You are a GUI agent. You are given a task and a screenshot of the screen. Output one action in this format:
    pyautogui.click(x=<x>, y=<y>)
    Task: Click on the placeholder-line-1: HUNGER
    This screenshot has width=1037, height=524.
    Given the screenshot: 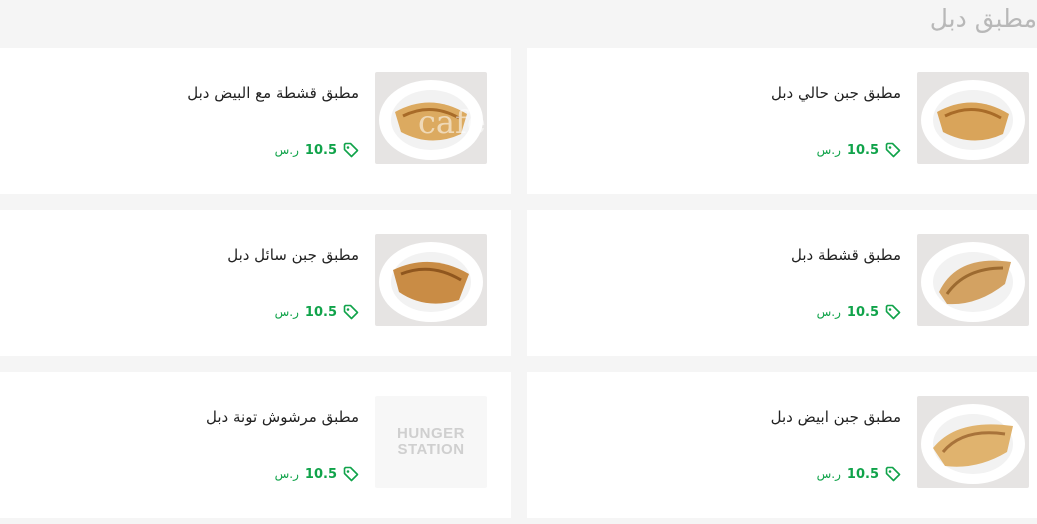 What is the action you would take?
    pyautogui.click(x=430, y=433)
    